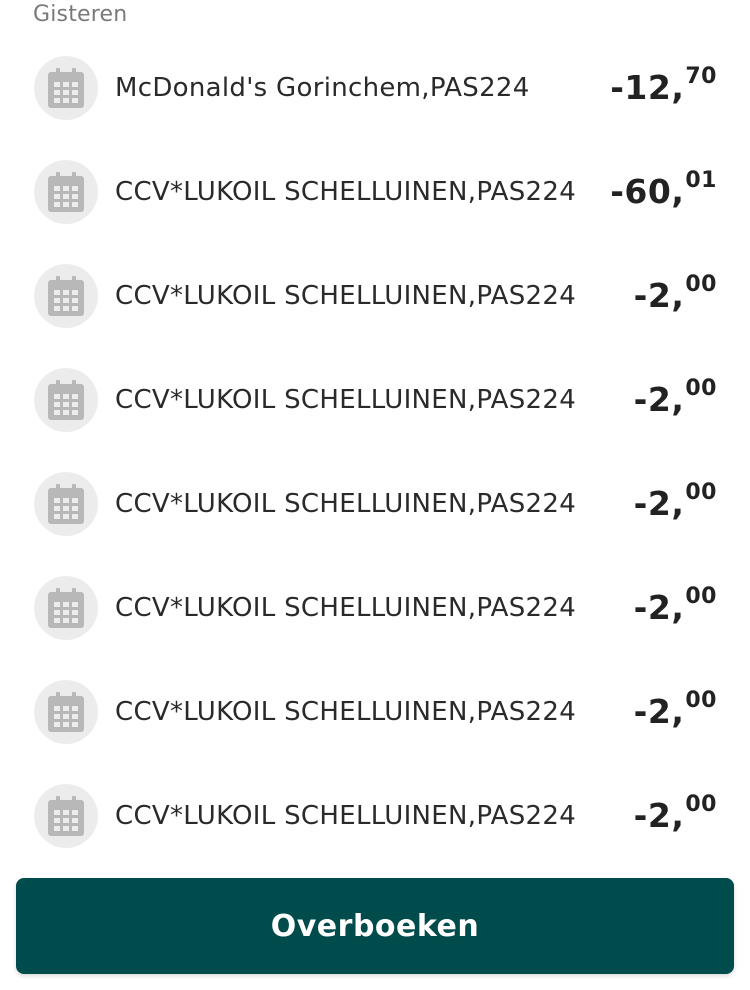  I want to click on transaction-amount: -12, 70, so click(663, 88).